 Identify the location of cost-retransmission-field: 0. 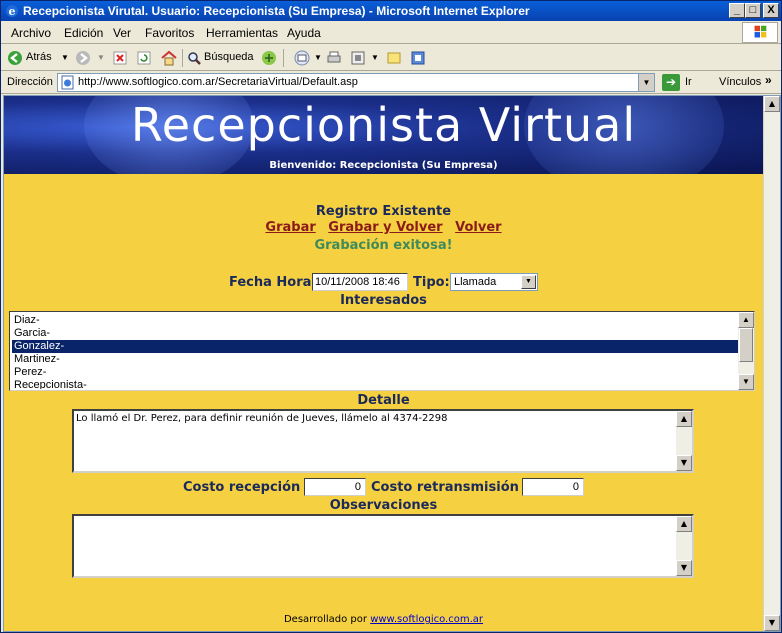
(553, 487).